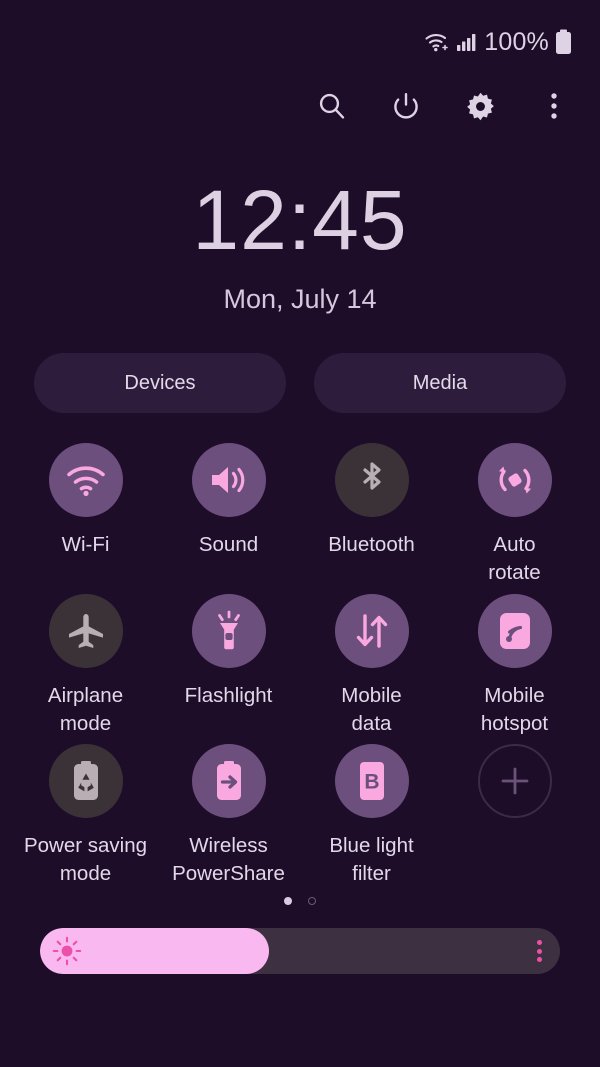  I want to click on more-options-icon, so click(554, 106).